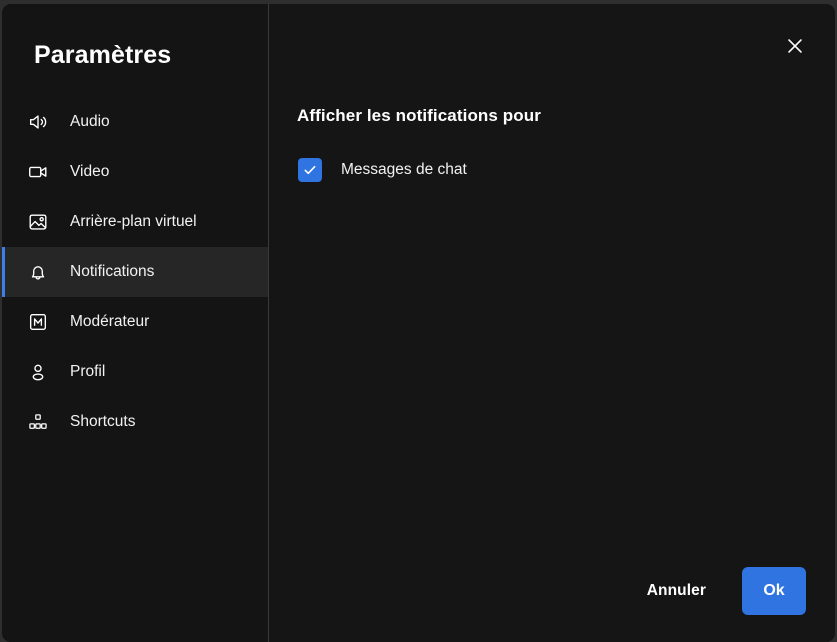 Image resolution: width=837 pixels, height=642 pixels. I want to click on page-title: Paramètres, so click(103, 55).